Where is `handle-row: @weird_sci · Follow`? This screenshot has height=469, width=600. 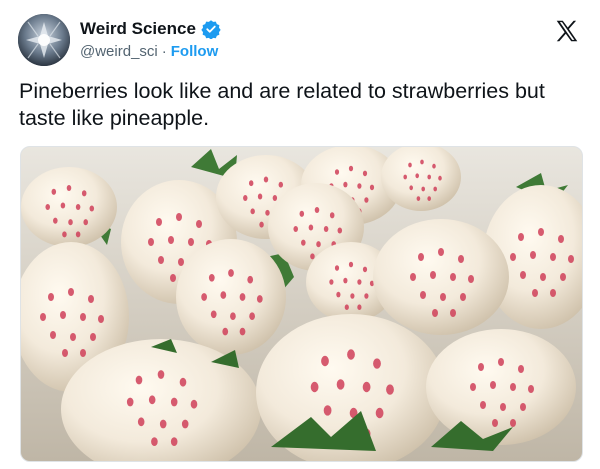
handle-row: @weird_sci · Follow is located at coordinates (150, 51).